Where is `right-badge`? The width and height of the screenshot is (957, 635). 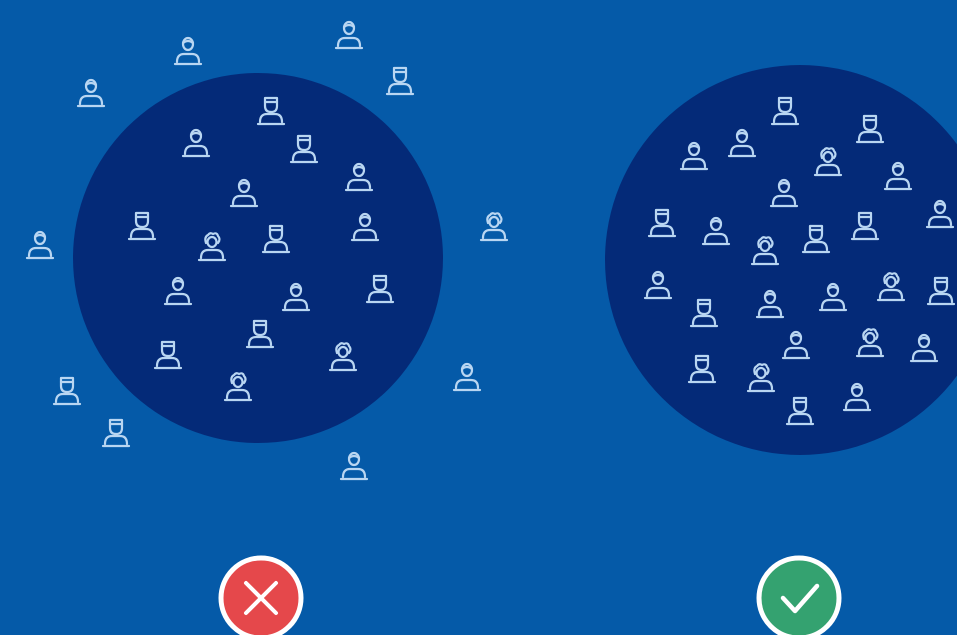
right-badge is located at coordinates (799, 595).